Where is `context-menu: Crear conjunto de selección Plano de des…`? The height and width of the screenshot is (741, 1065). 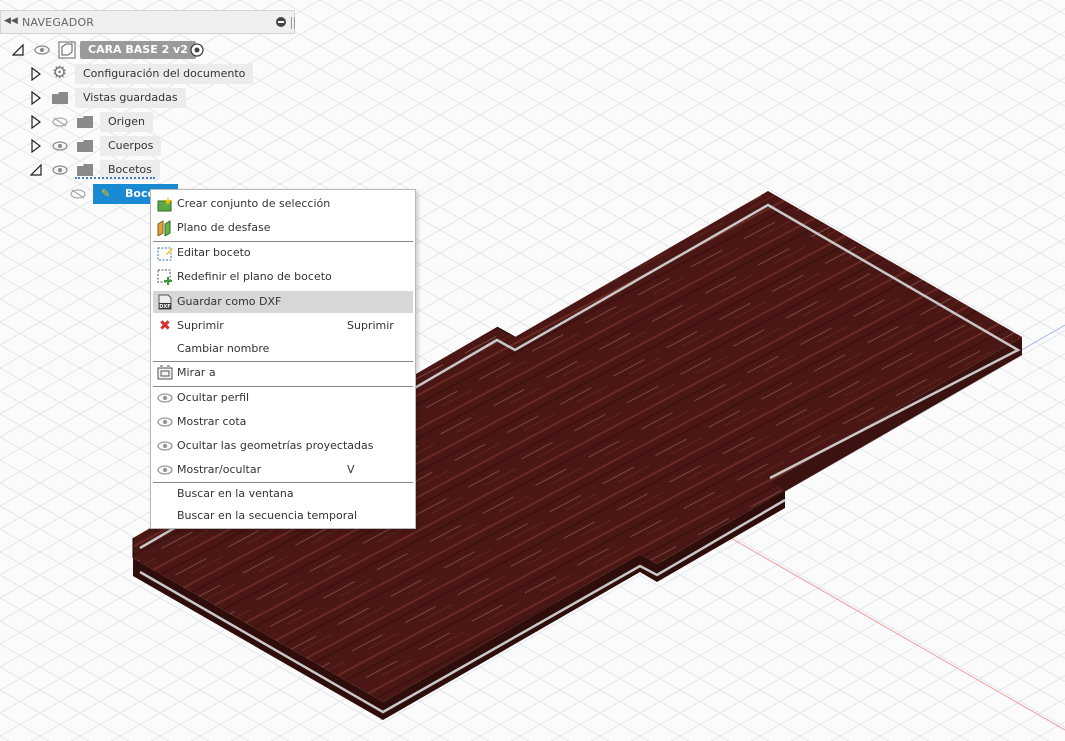 context-menu: Crear conjunto de selección Plano de des… is located at coordinates (283, 359).